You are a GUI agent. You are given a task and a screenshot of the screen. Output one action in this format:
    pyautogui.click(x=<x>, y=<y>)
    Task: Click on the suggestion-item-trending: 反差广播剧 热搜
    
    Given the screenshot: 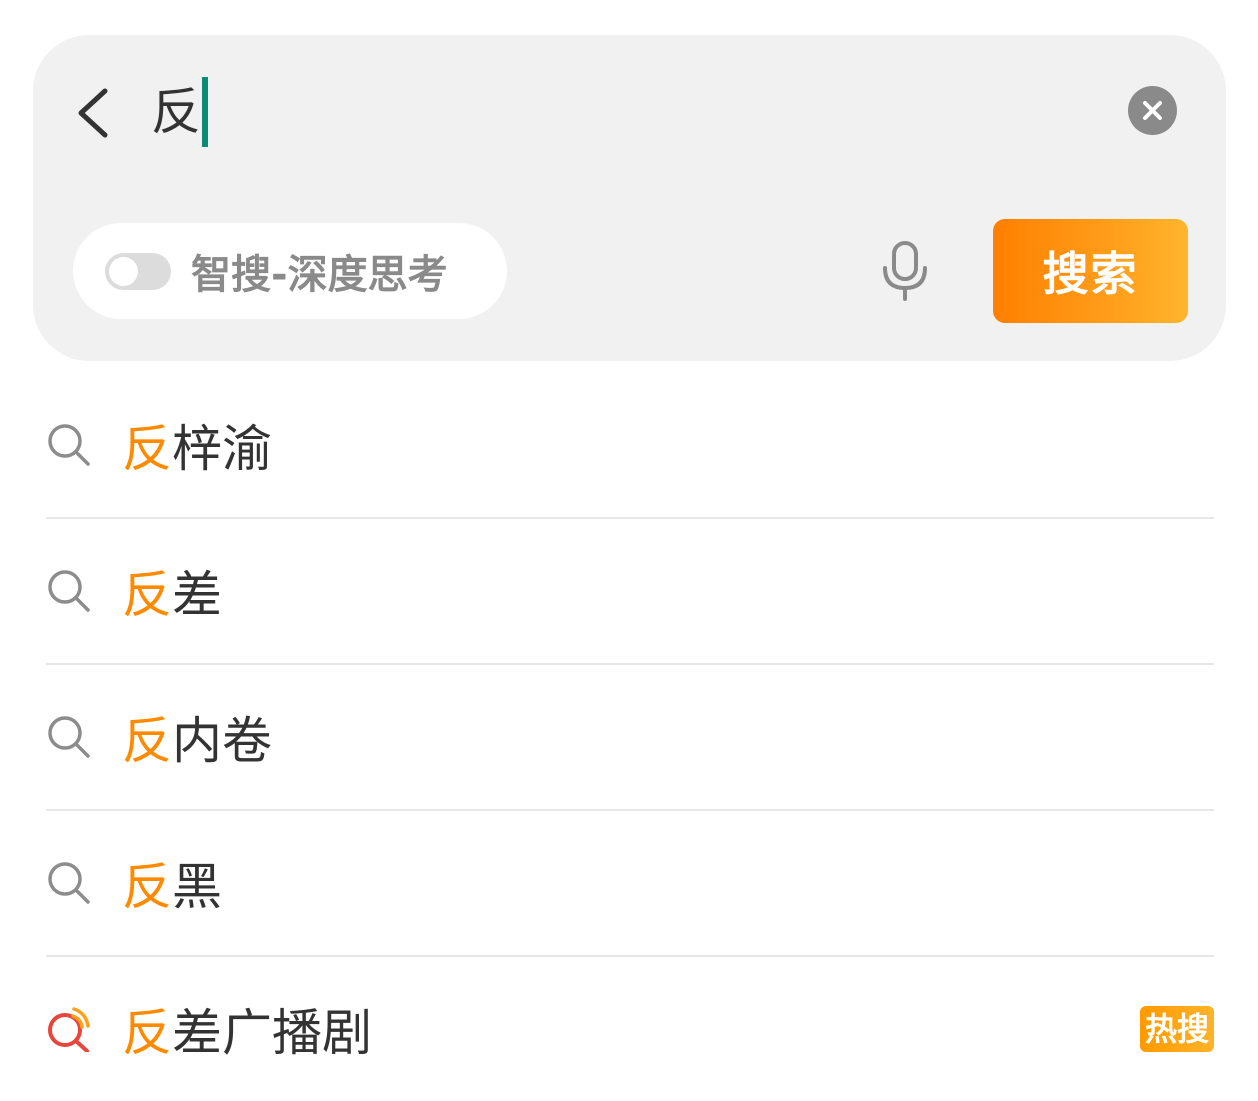 What is the action you would take?
    pyautogui.click(x=630, y=1029)
    